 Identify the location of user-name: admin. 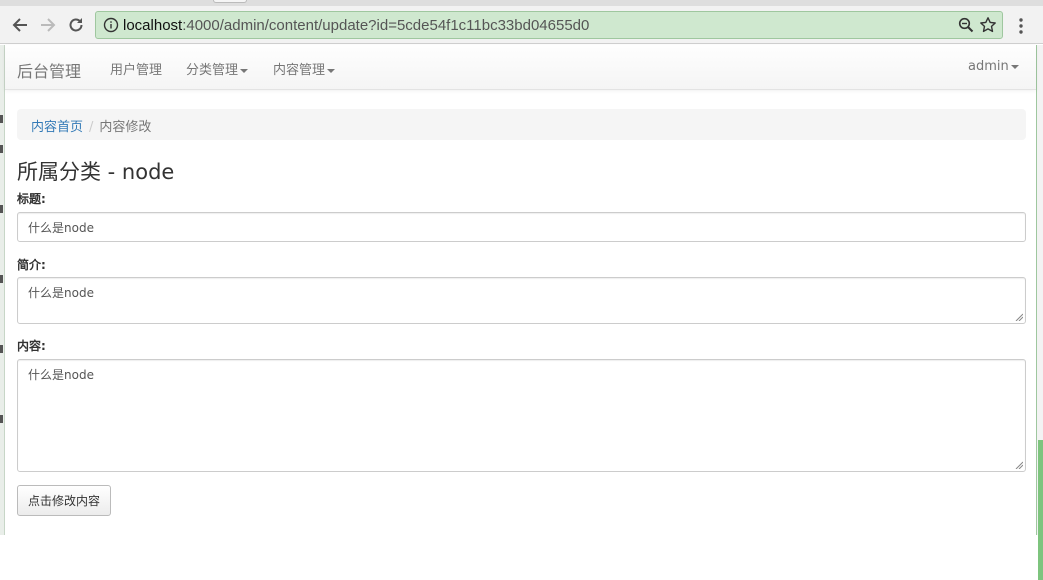
(988, 66).